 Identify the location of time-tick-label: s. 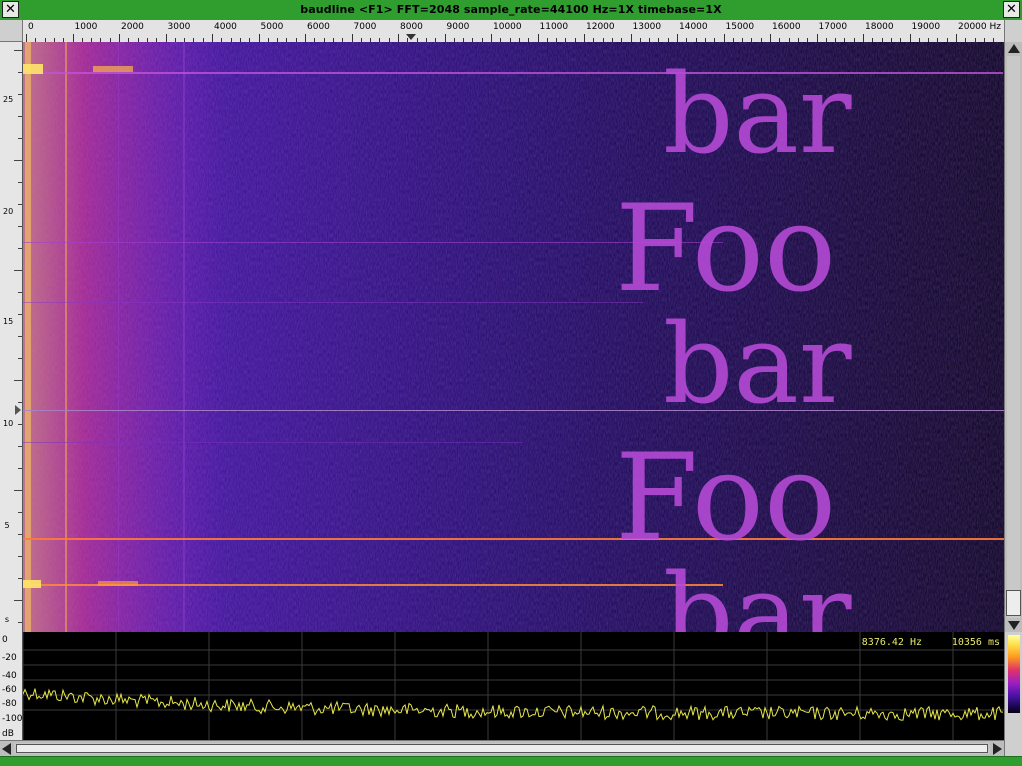
(7, 619).